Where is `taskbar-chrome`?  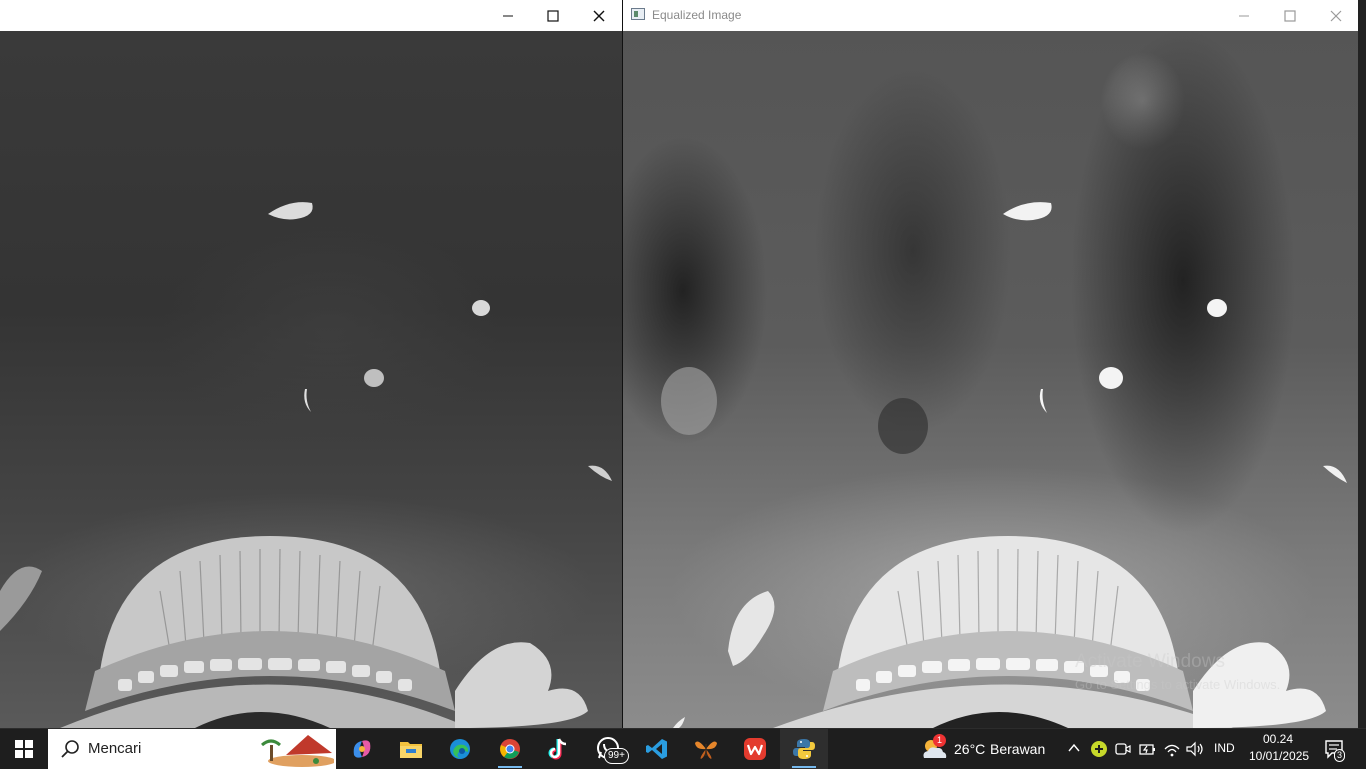 taskbar-chrome is located at coordinates (510, 749).